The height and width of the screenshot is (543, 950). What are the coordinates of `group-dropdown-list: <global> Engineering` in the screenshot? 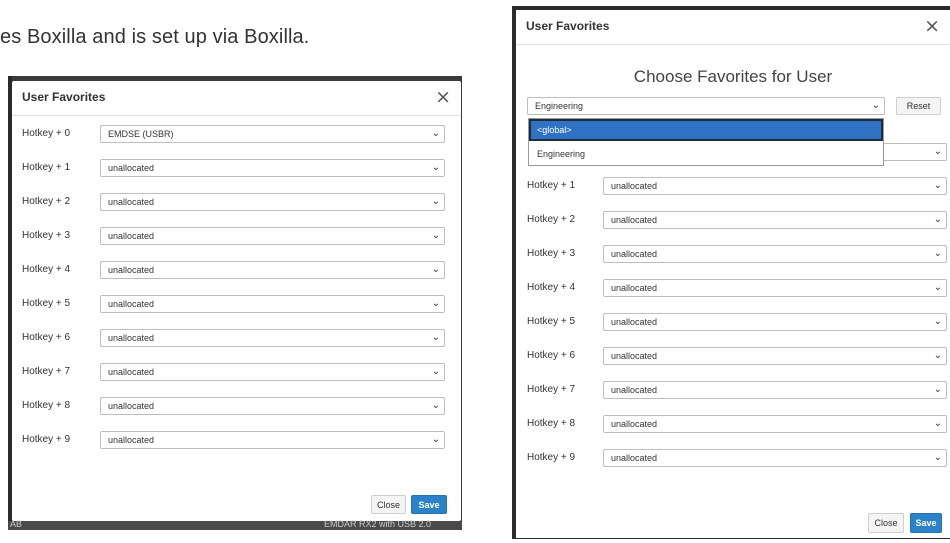 It's located at (706, 142).